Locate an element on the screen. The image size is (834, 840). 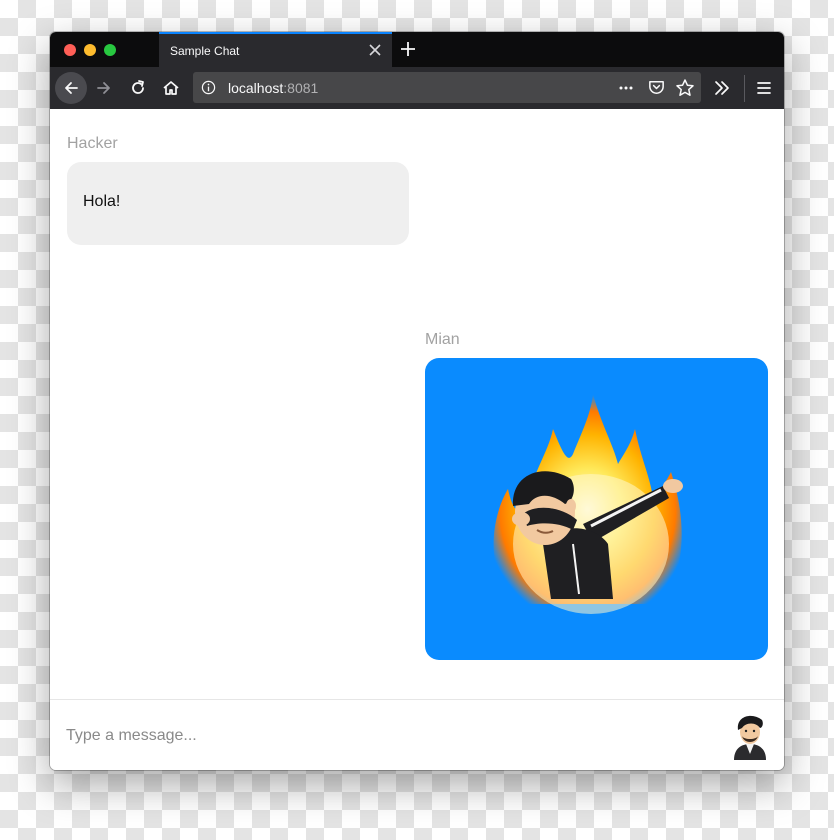
navigation-toolbar: localhost:8081 is located at coordinates (417, 88).